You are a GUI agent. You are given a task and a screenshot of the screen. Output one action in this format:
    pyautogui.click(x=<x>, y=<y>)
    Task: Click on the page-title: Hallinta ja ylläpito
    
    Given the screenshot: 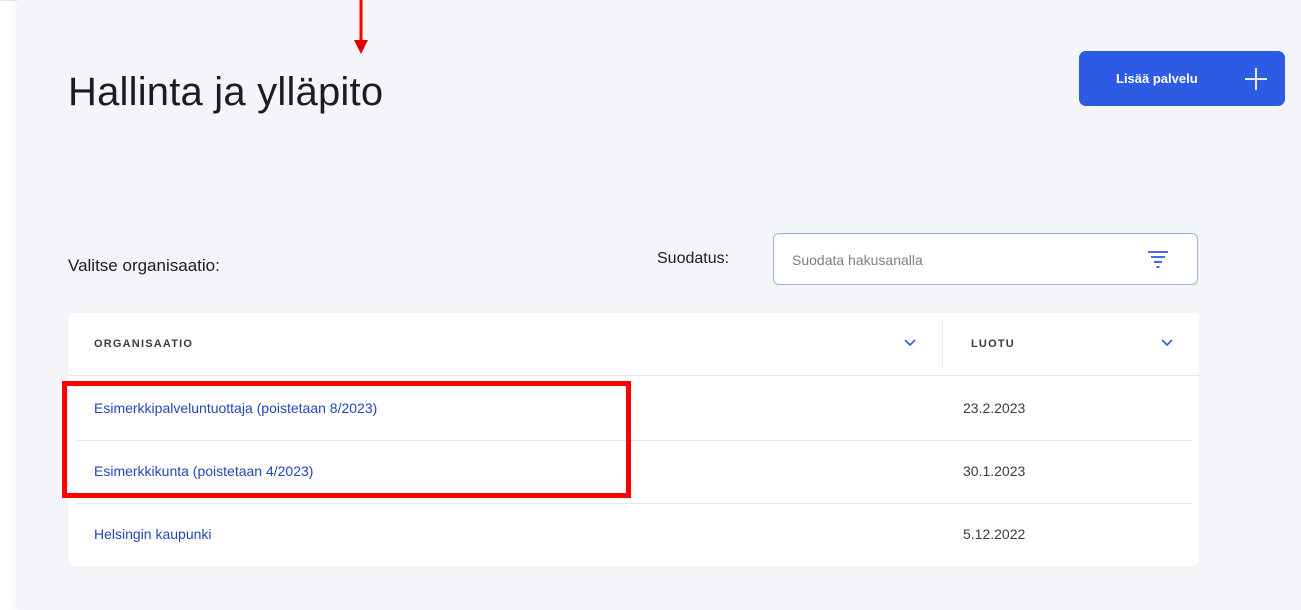 What is the action you would take?
    pyautogui.click(x=226, y=92)
    